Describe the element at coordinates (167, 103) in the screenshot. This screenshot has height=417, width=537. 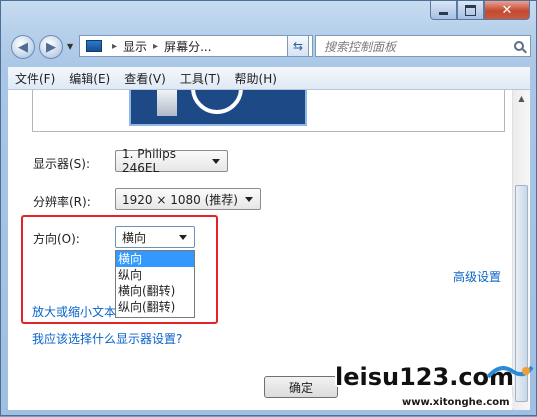
I see `desktop-icon` at that location.